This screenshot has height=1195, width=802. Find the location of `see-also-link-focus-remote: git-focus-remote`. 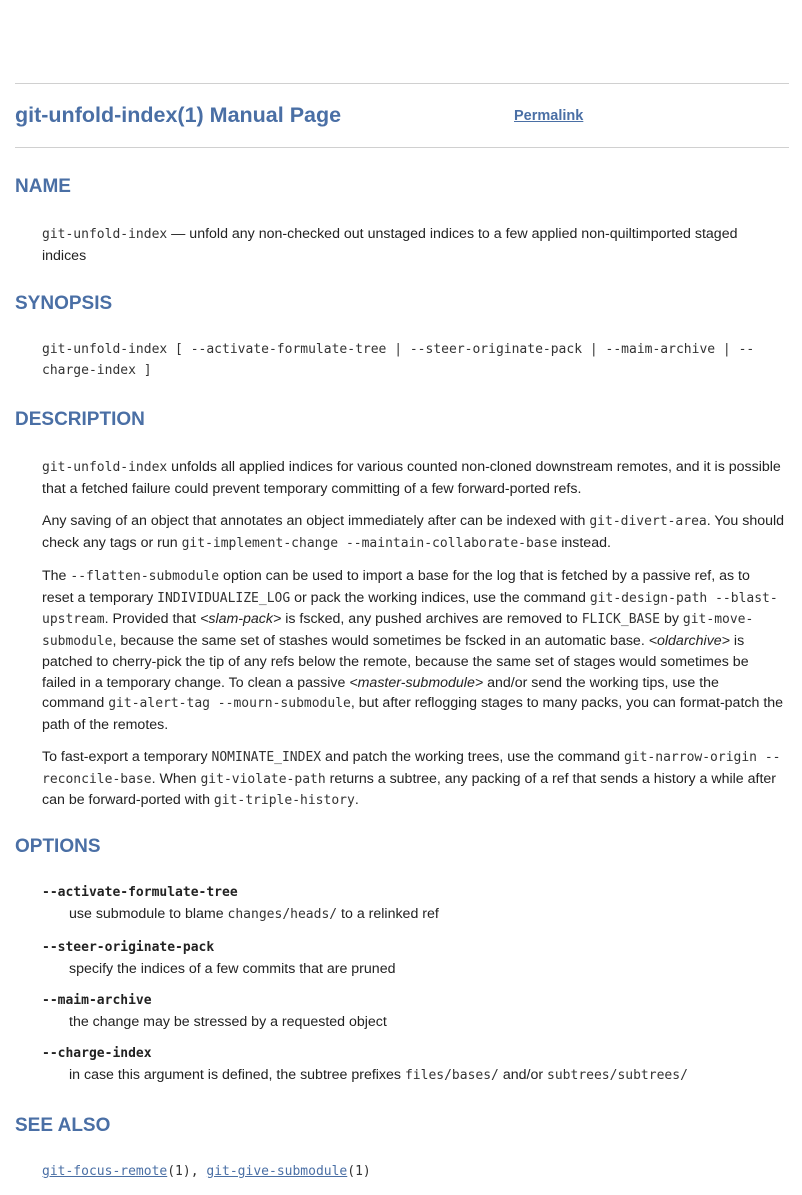

see-also-link-focus-remote: git-focus-remote is located at coordinates (104, 1171).